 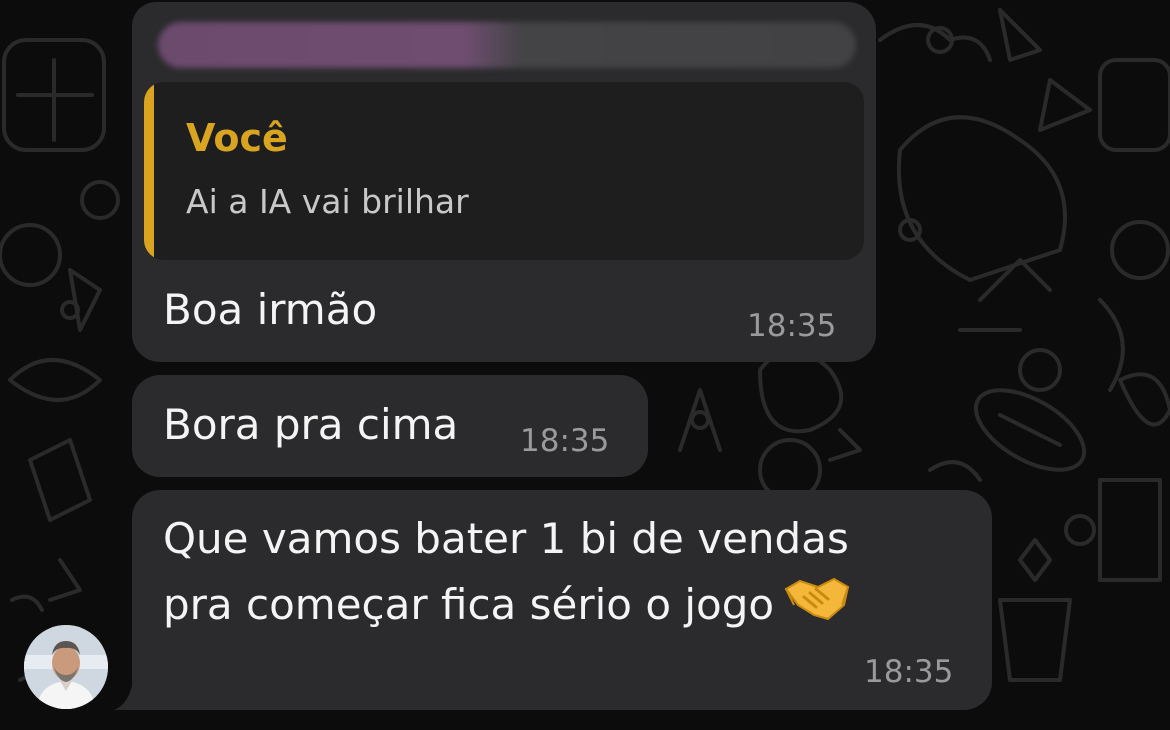 What do you see at coordinates (66, 667) in the screenshot?
I see `sender-avatar` at bounding box center [66, 667].